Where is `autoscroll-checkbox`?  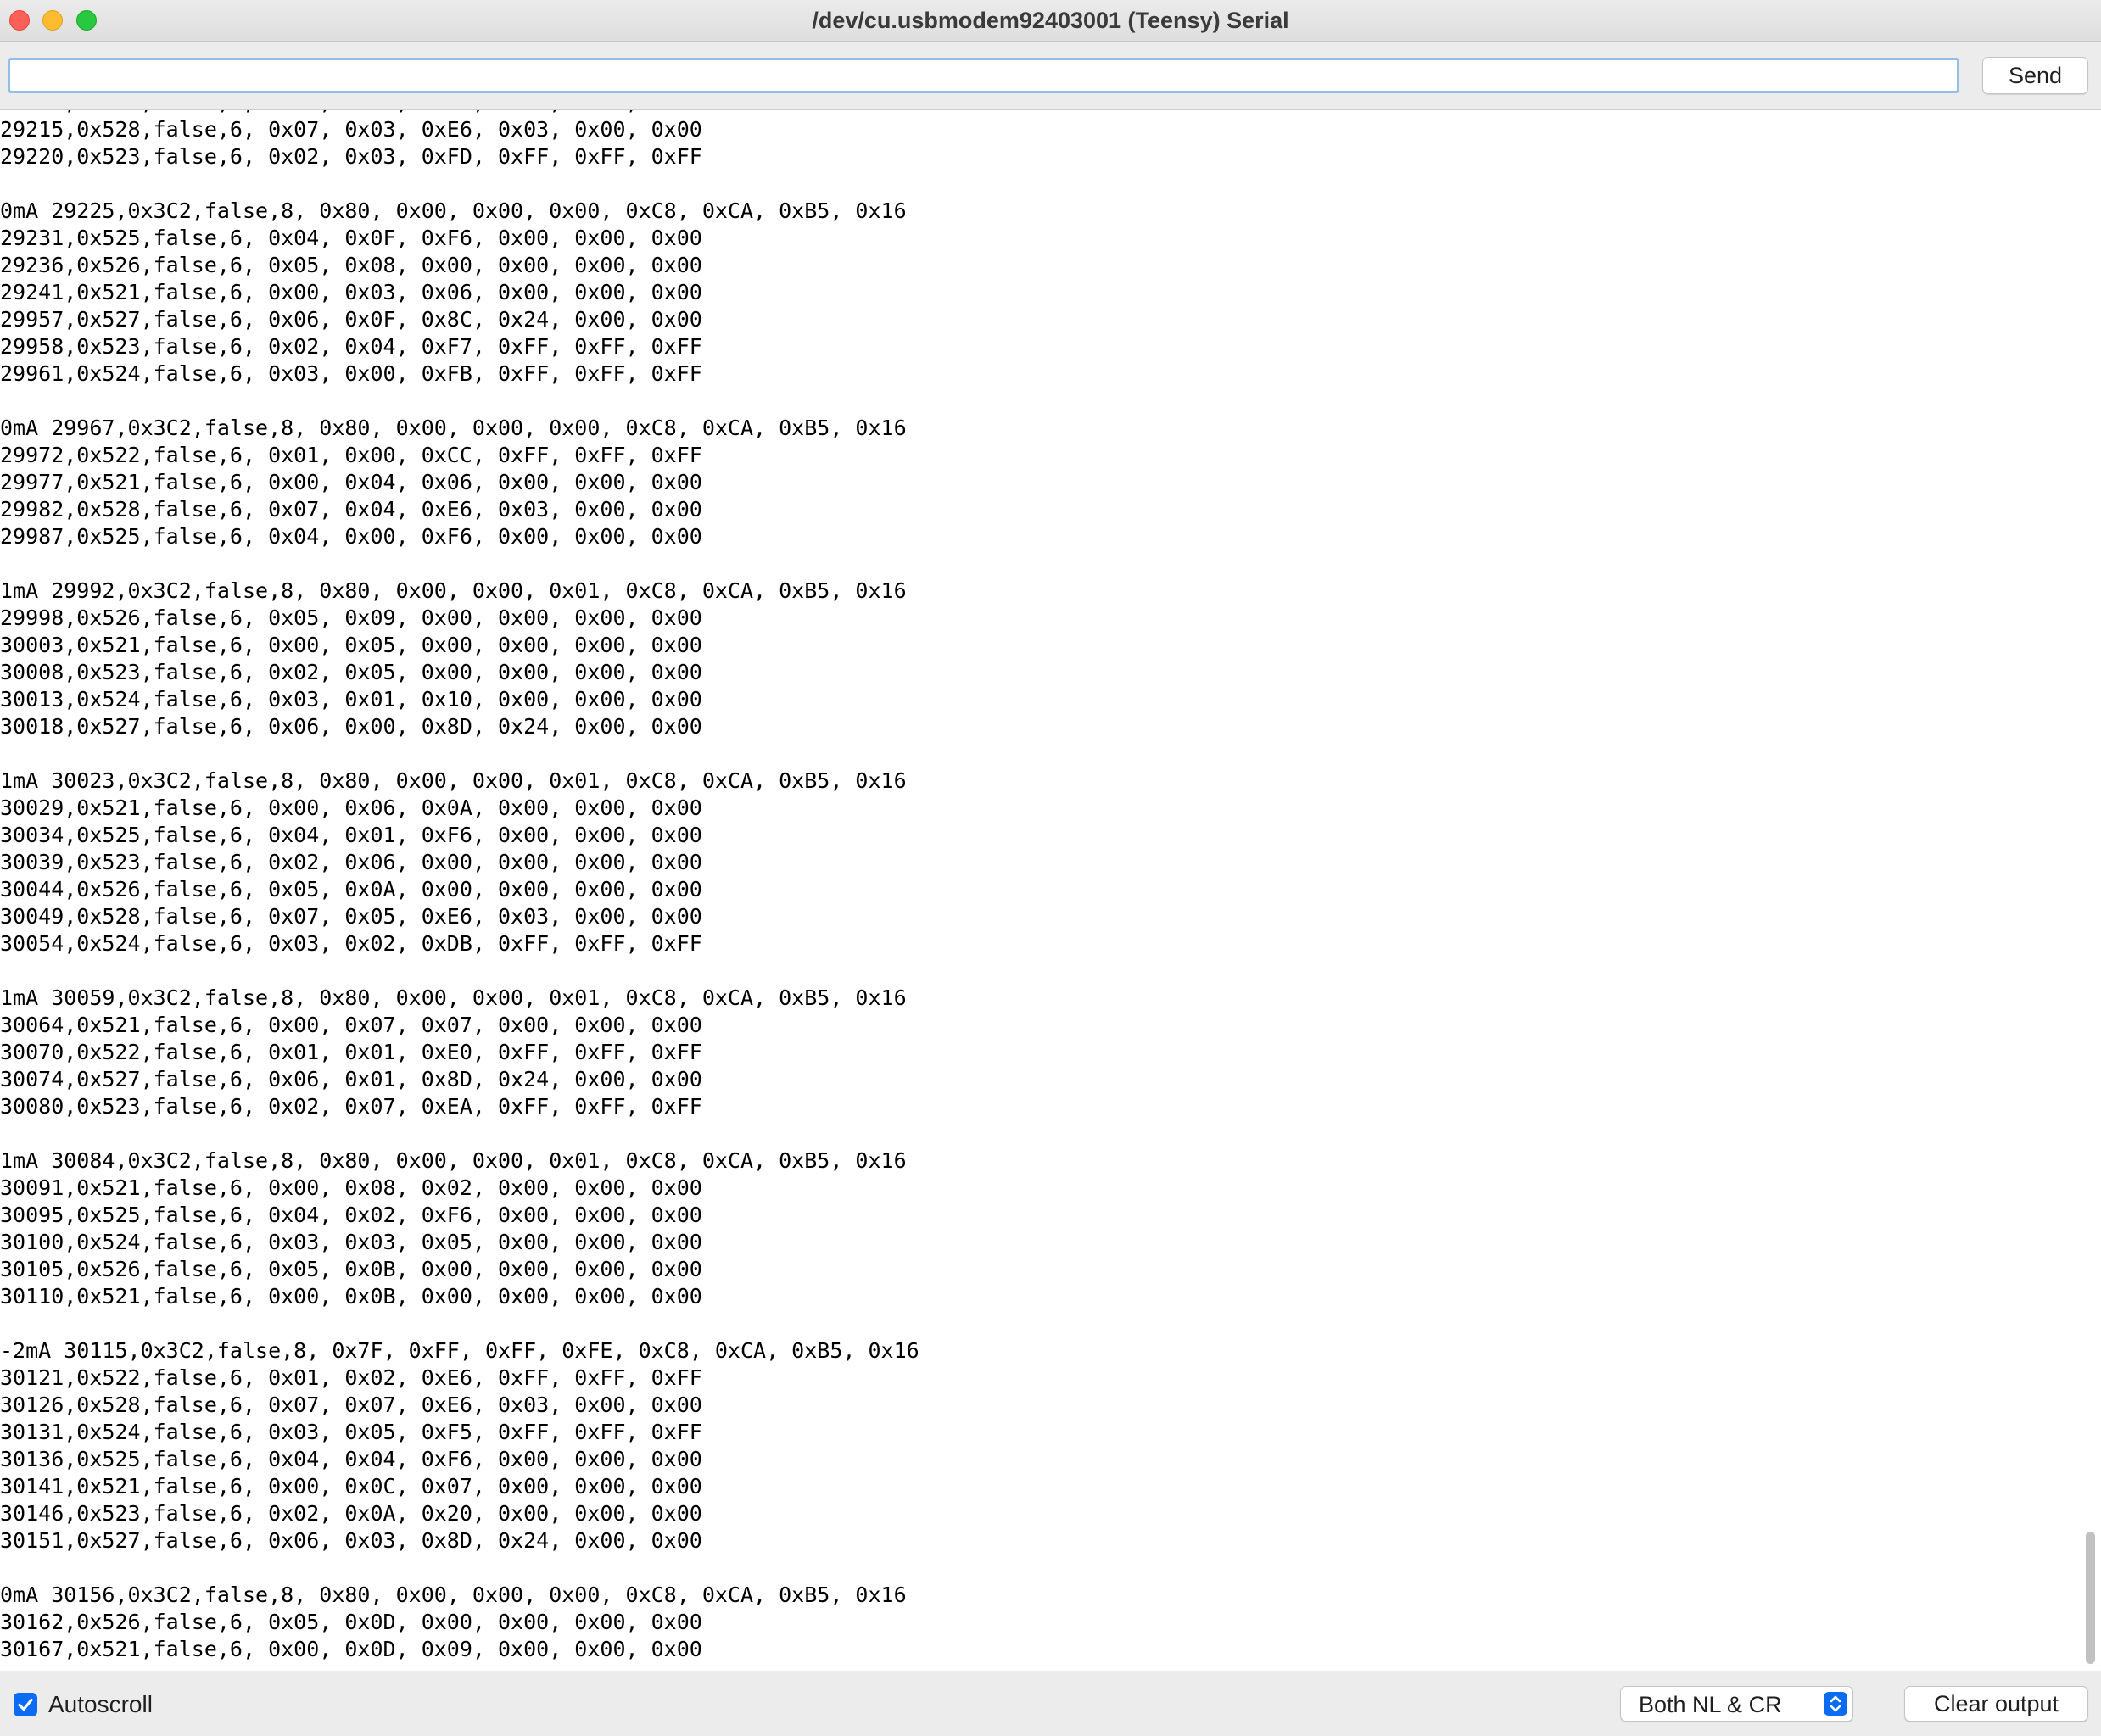
autoscroll-checkbox is located at coordinates (25, 1704).